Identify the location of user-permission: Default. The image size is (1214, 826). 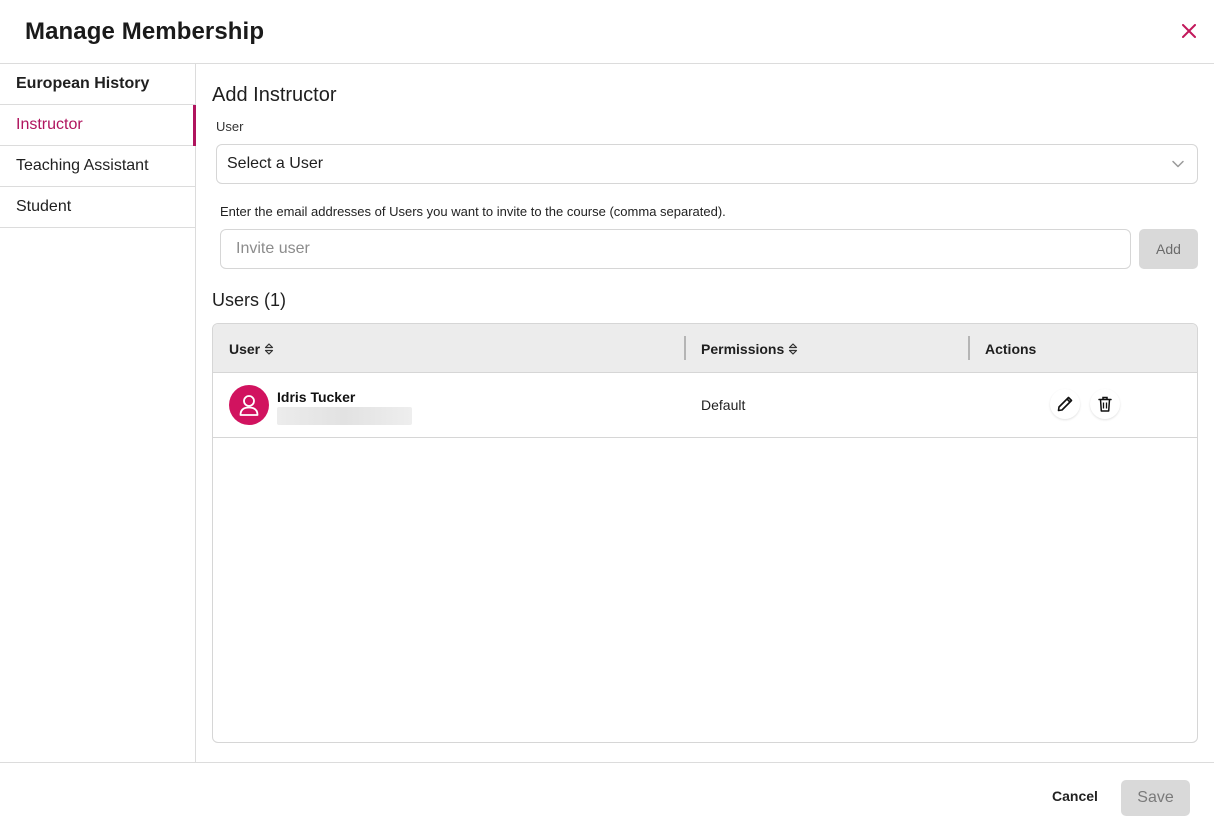
(723, 405).